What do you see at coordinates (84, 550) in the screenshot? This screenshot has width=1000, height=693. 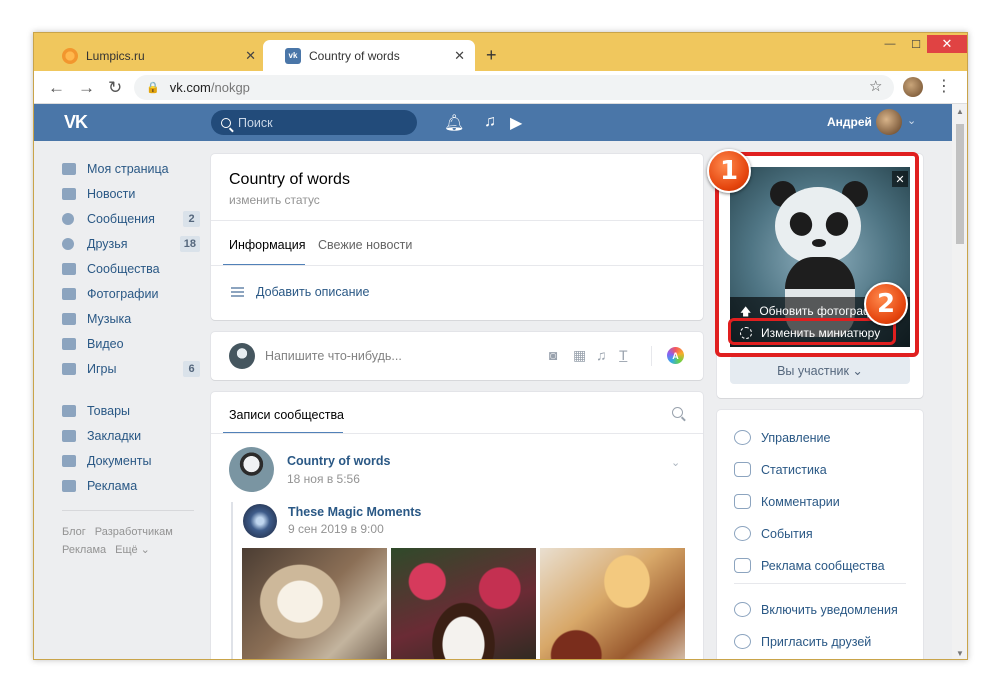 I see `footer-link-ads: Реклама` at bounding box center [84, 550].